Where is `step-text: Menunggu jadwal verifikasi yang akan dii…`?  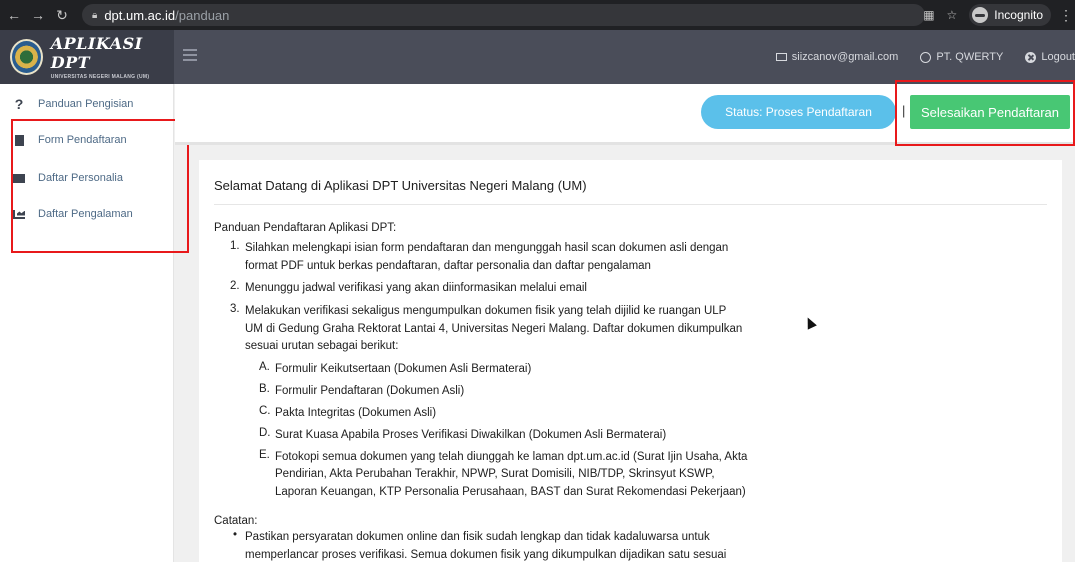 step-text: Menunggu jadwal verifikasi yang akan dii… is located at coordinates (416, 288).